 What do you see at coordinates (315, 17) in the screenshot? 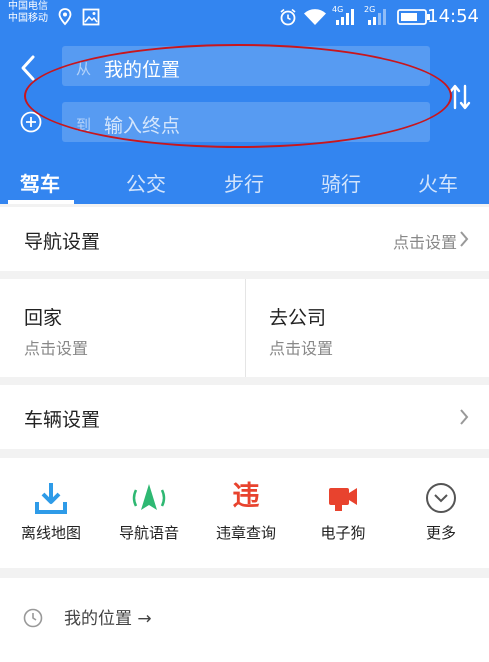
I see `wifi-icon` at bounding box center [315, 17].